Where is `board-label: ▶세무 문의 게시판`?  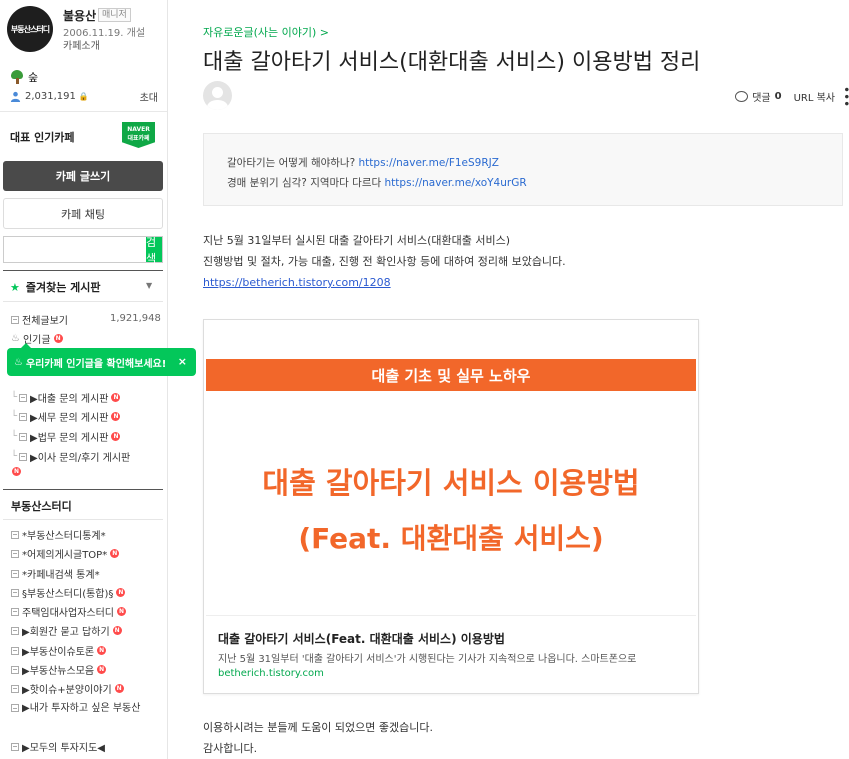
board-label: ▶세무 문의 게시판 is located at coordinates (69, 418).